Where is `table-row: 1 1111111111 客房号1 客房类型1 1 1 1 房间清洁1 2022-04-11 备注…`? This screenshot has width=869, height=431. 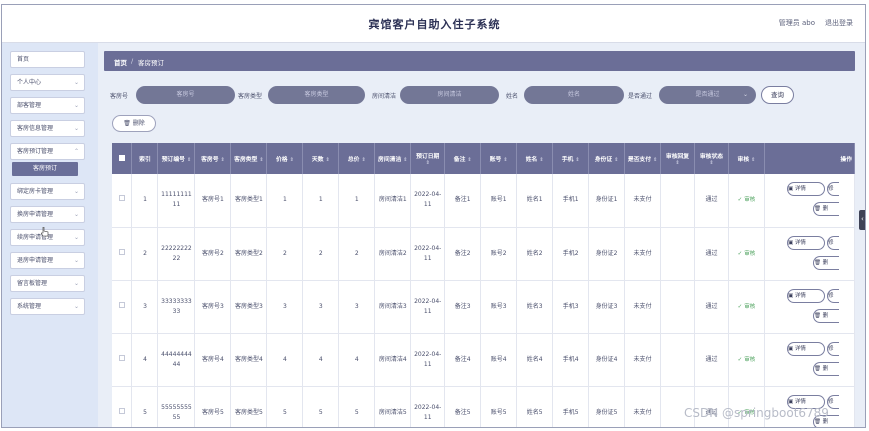
table-row: 1 1111111111 客房号1 客房类型1 1 1 1 房间清洁1 2022-04-11 备注… is located at coordinates (483, 201).